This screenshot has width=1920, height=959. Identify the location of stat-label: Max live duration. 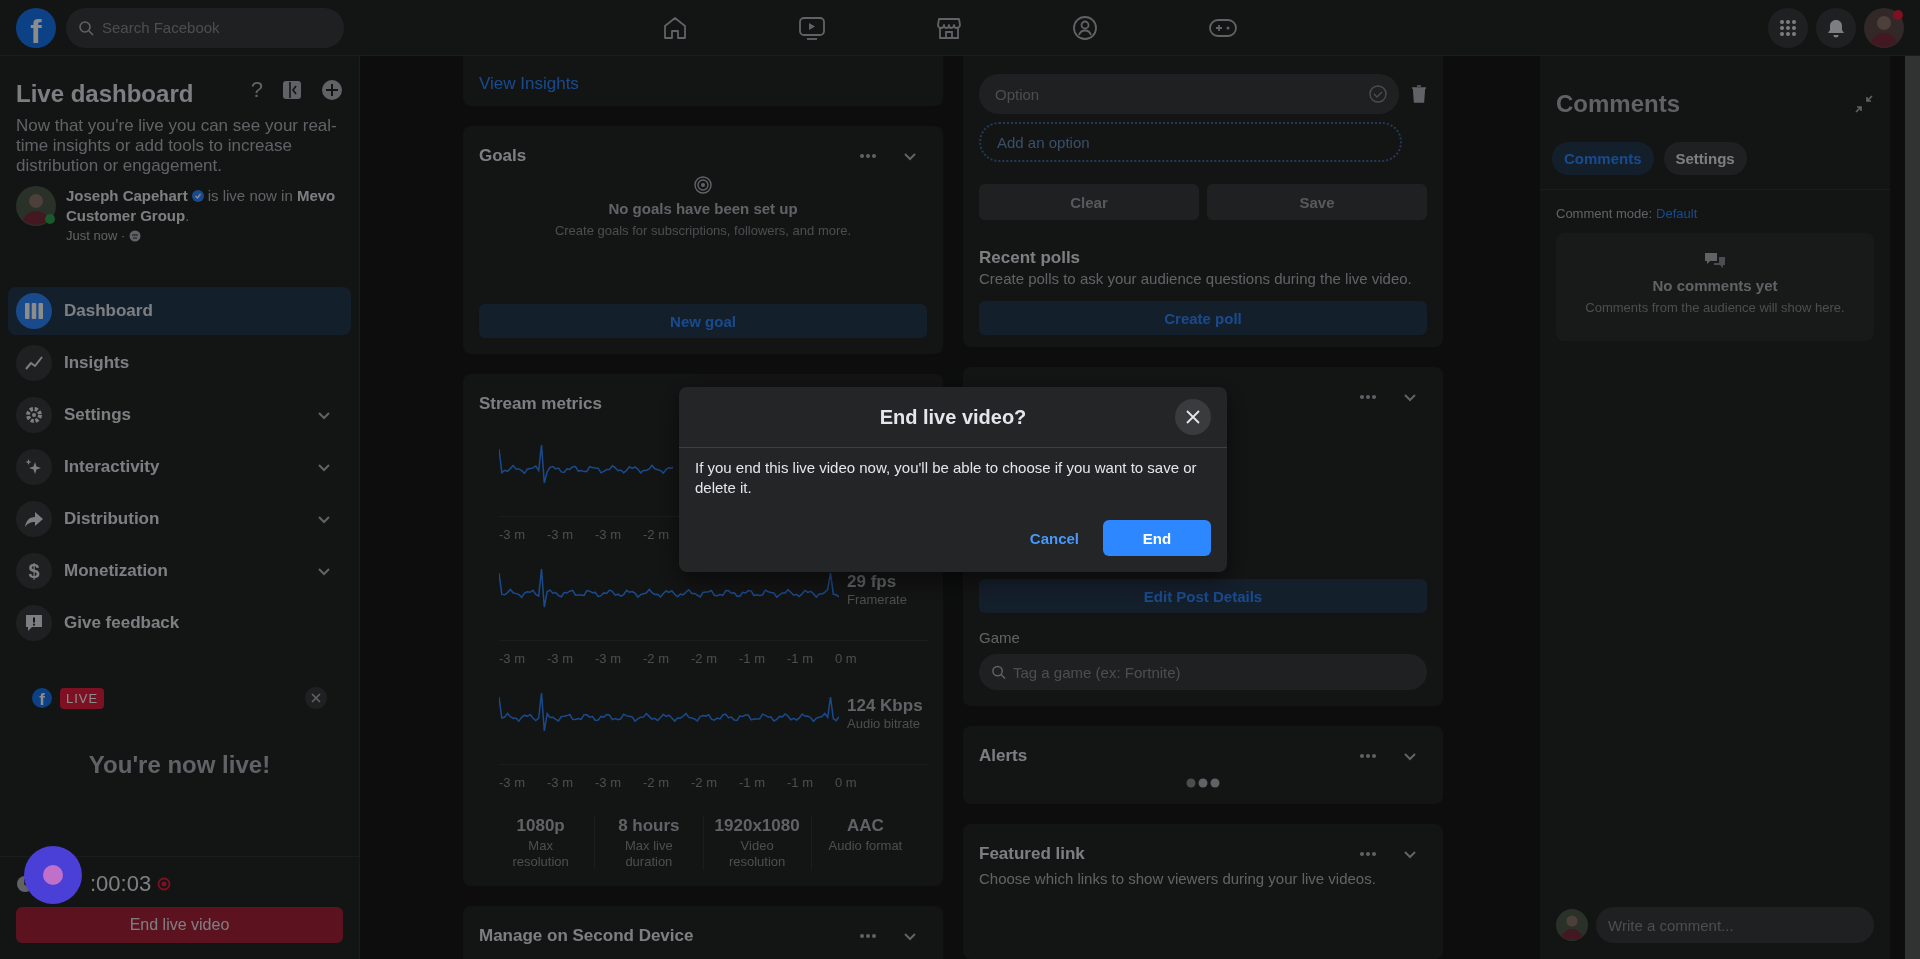
(649, 854).